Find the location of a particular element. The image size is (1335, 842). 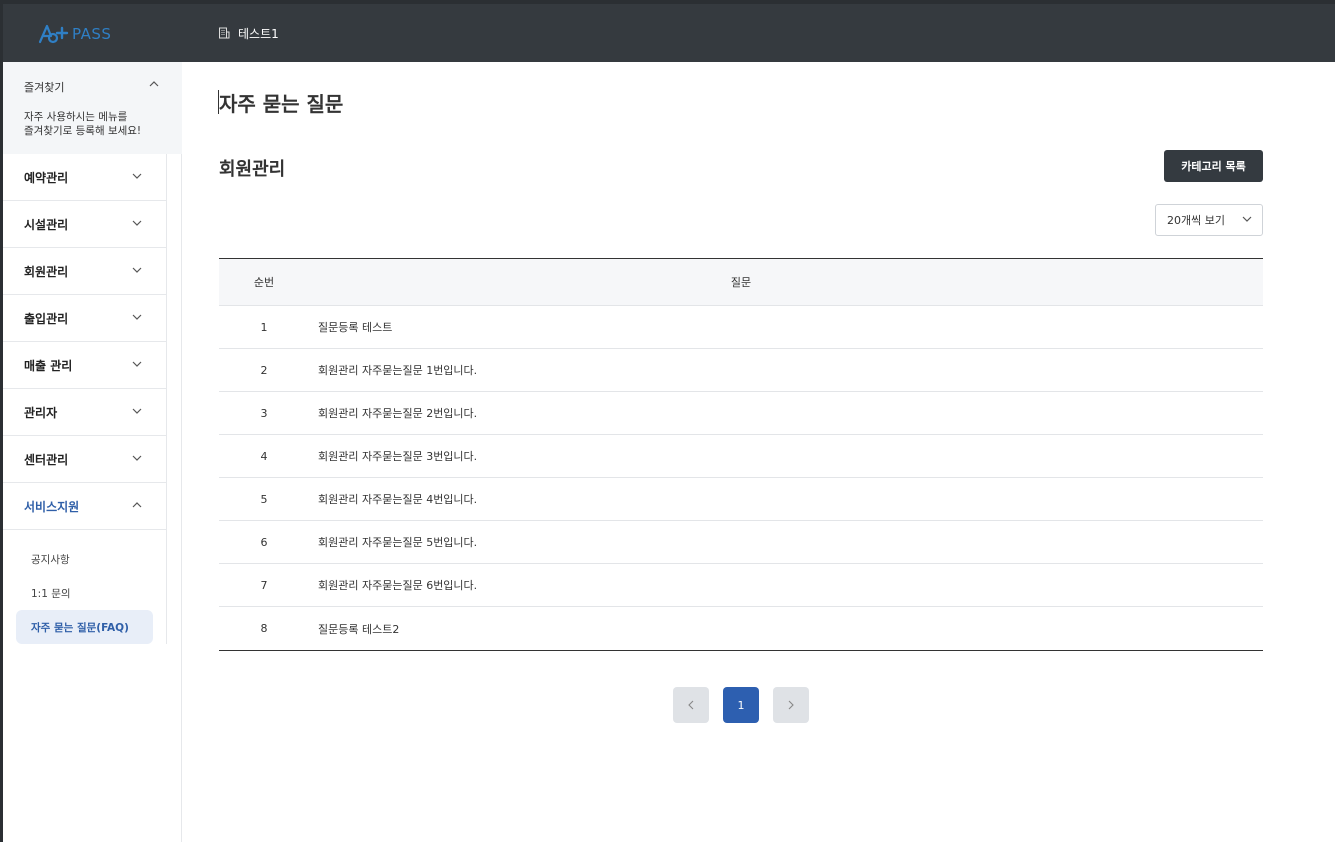

sidebar-item-reservation: 예약관리 is located at coordinates (84, 177).